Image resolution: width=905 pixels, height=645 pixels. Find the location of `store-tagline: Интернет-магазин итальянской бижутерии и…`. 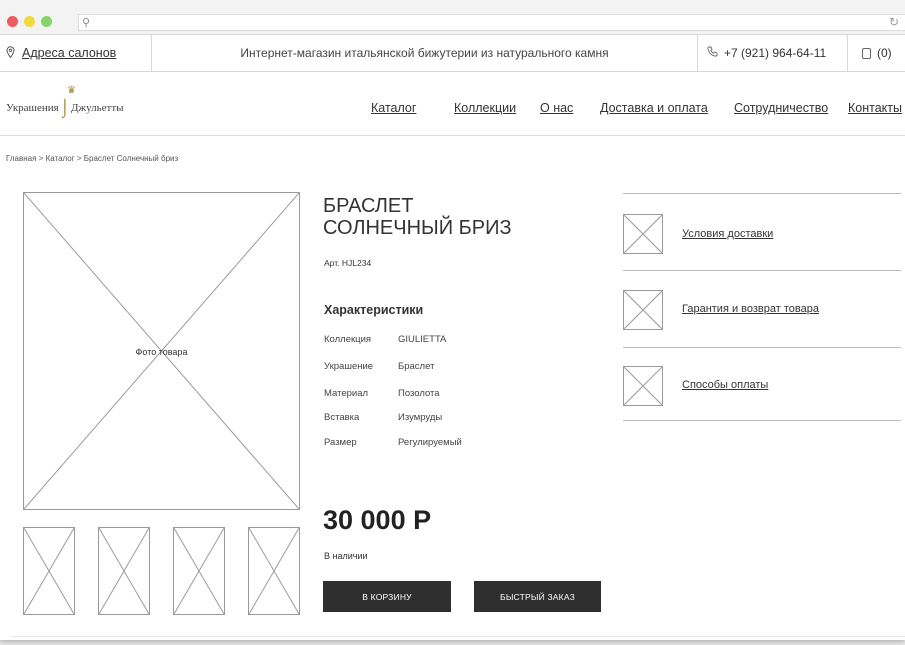

store-tagline: Интернет-магазин итальянской бижутерии и… is located at coordinates (425, 53).